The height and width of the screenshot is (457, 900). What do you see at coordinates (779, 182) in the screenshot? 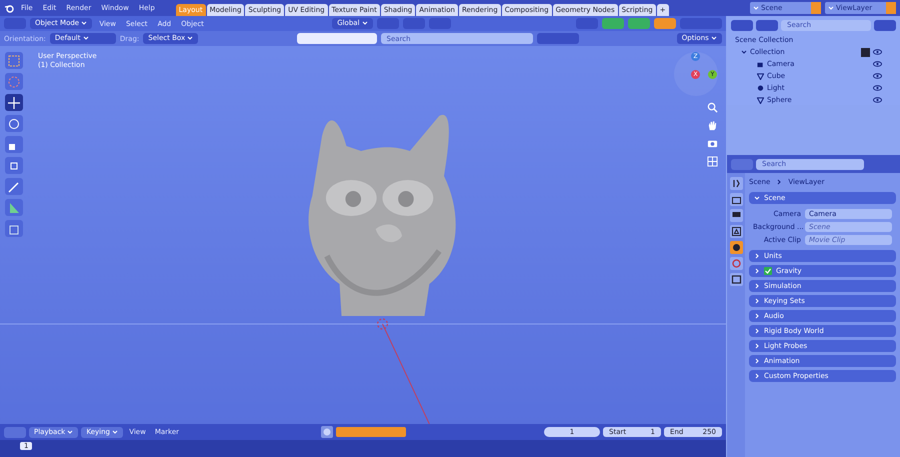
I see `chevron-right-icon` at bounding box center [779, 182].